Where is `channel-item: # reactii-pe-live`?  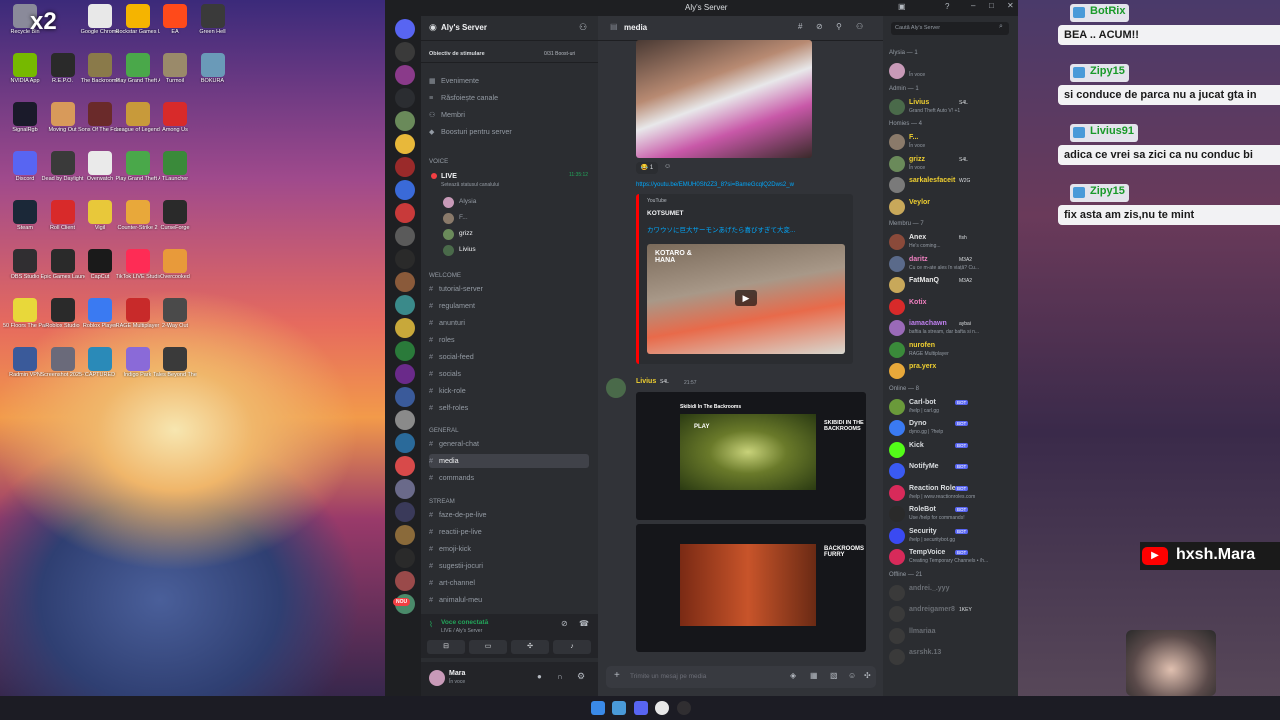
channel-item: # reactii-pe-live is located at coordinates (509, 532).